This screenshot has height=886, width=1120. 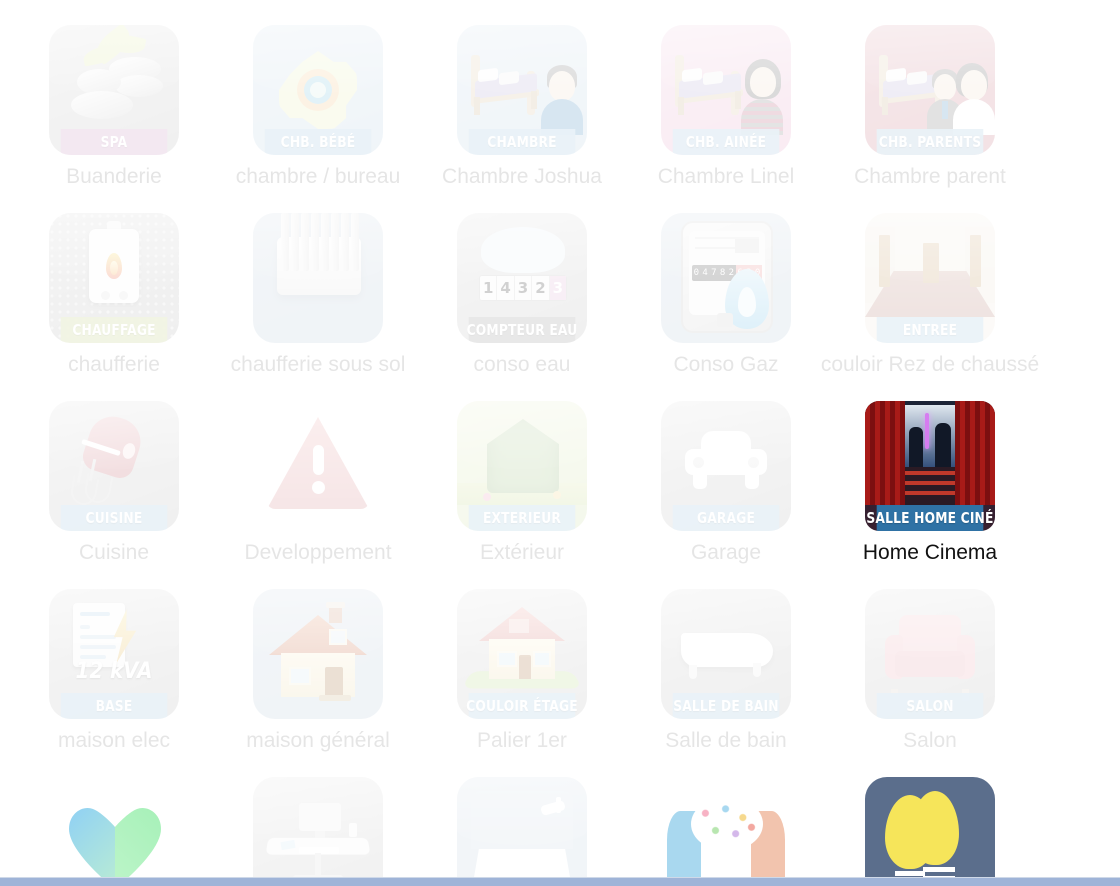 What do you see at coordinates (114, 90) in the screenshot?
I see `spa-stones-icon: SPA` at bounding box center [114, 90].